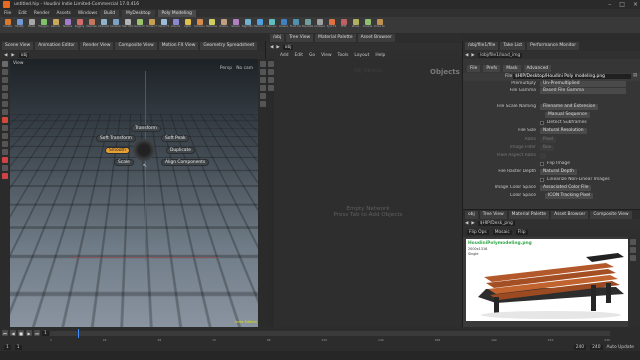 This screenshot has width=640, height=360. I want to click on mosaic-dropdown: Mosaic, so click(502, 232).